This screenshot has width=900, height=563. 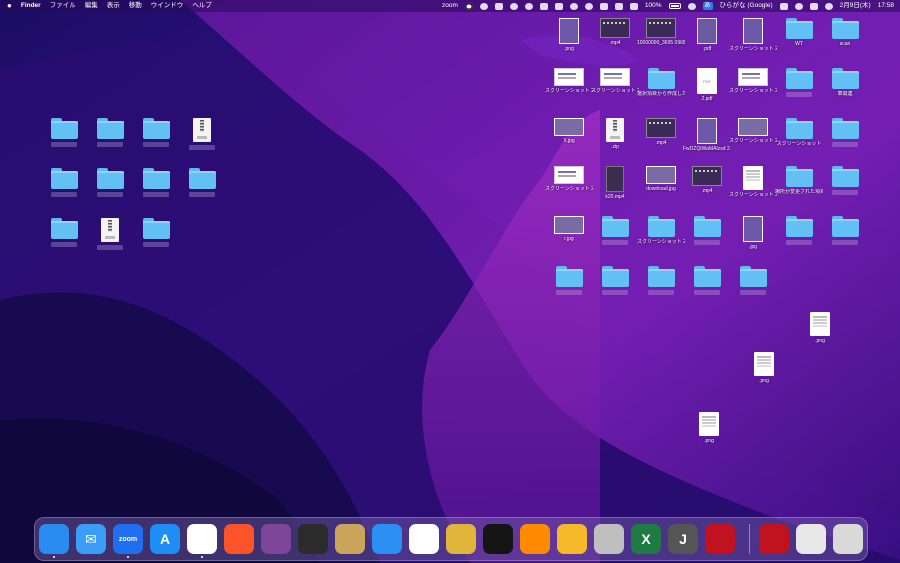 What do you see at coordinates (753, 131) in the screenshot?
I see `desktop-item-jpg: スクリーンショット 2022-0....34.png` at bounding box center [753, 131].